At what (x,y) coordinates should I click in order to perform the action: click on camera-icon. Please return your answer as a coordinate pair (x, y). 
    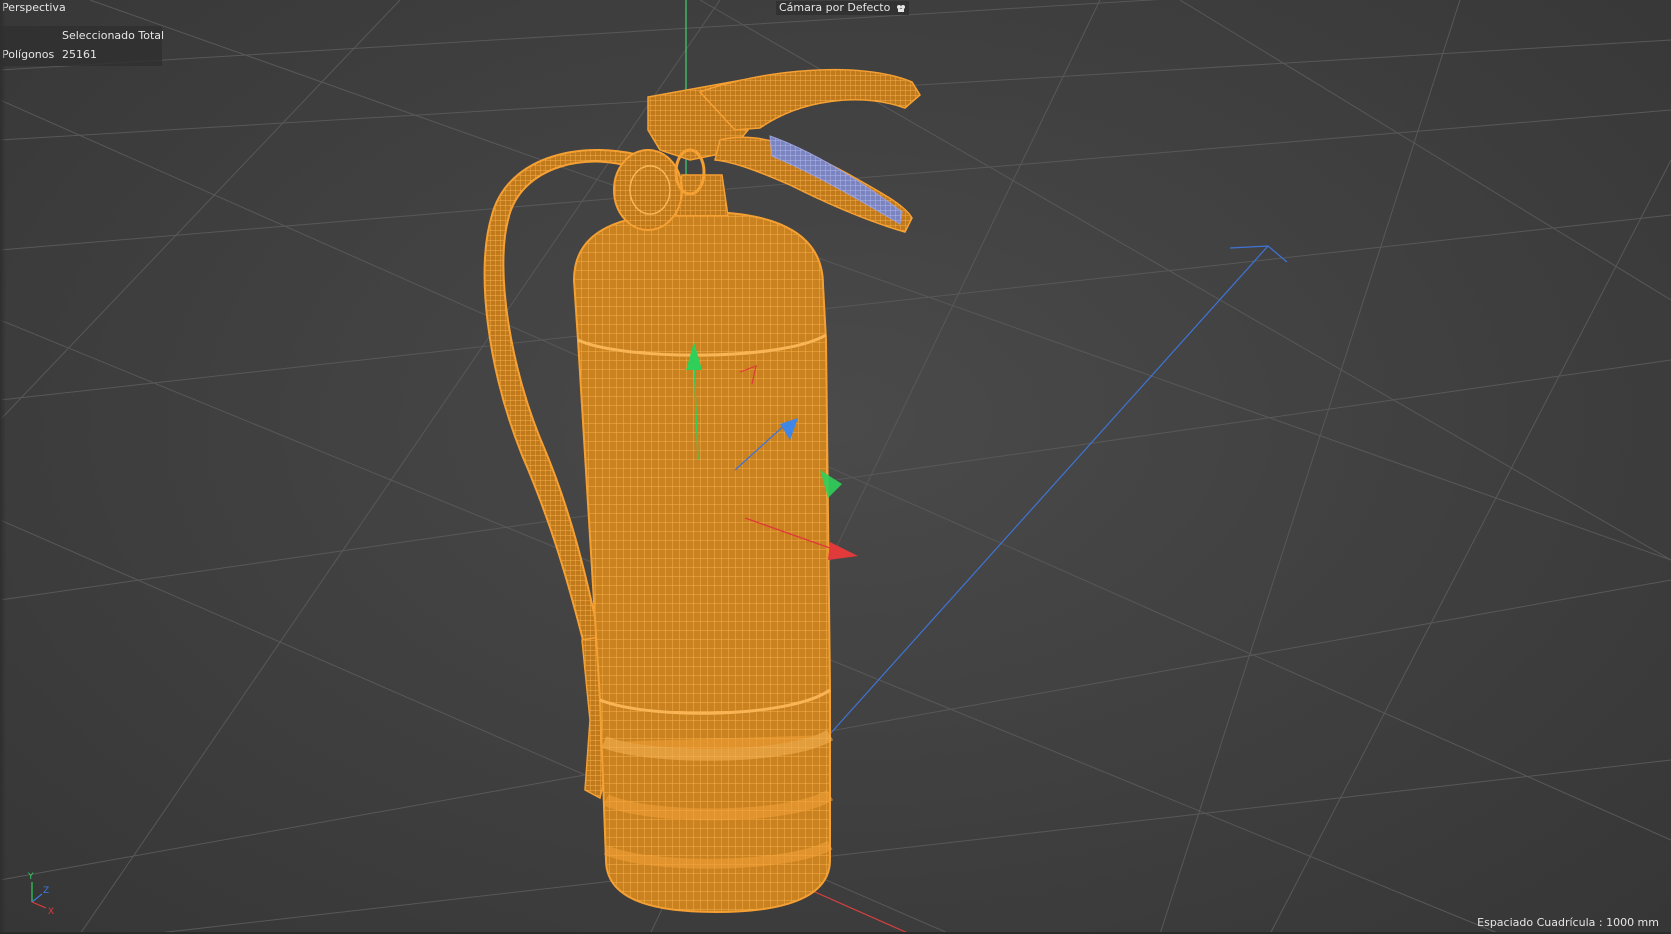
    Looking at the image, I should click on (901, 7).